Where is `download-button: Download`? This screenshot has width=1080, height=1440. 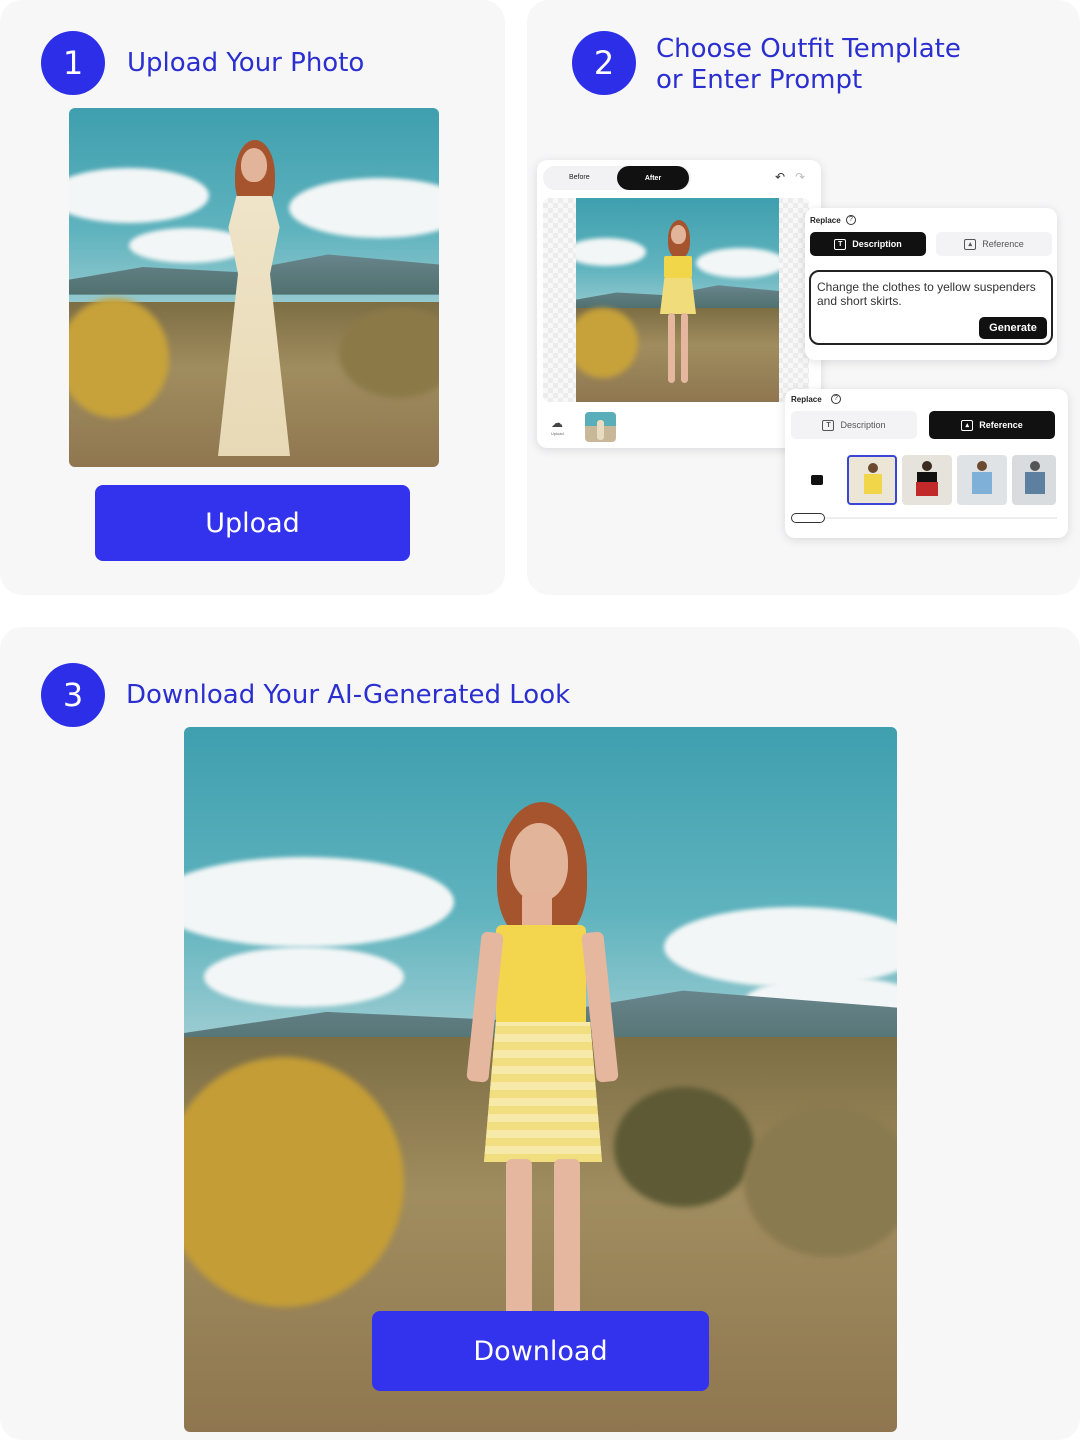 download-button: Download is located at coordinates (540, 1351).